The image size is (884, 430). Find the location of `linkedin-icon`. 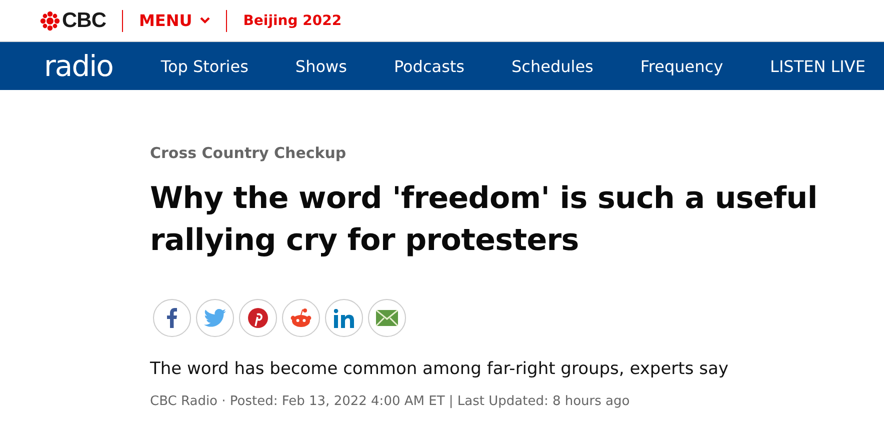

linkedin-icon is located at coordinates (344, 318).